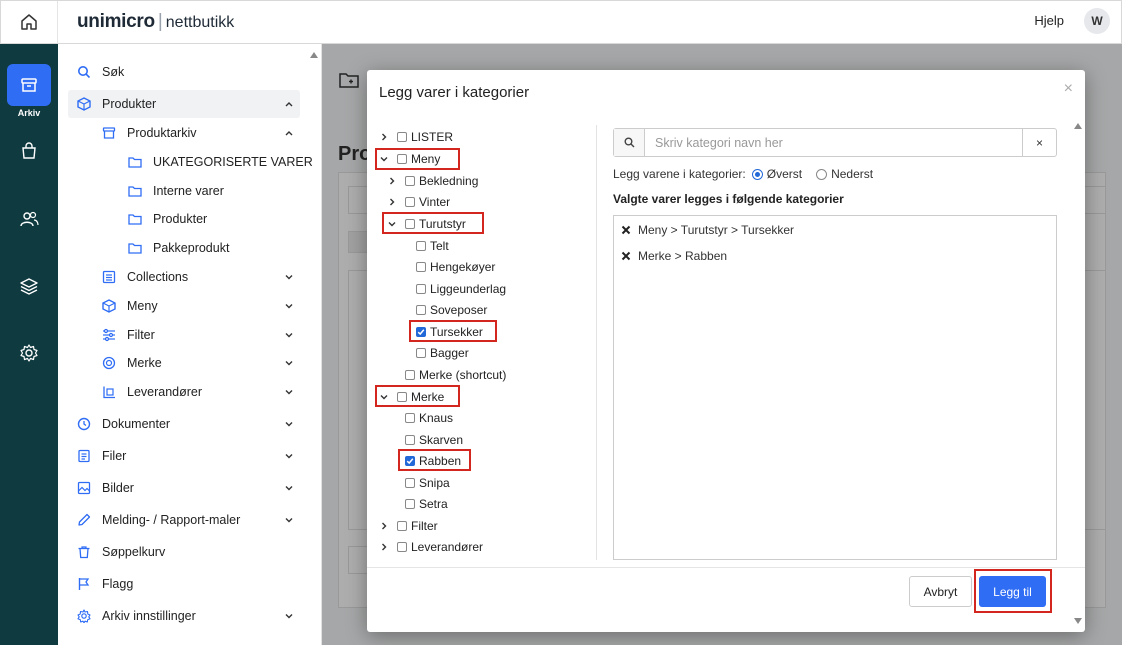  I want to click on tree-node-setra: Setra, so click(426, 504).